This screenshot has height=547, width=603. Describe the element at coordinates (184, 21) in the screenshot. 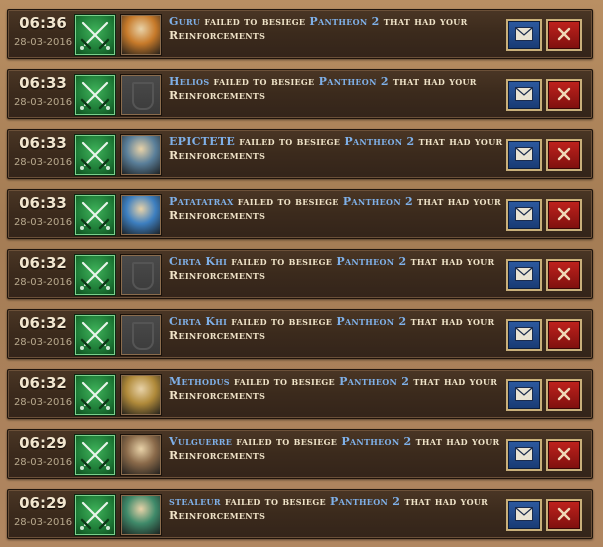

I see `player-link: Guru` at that location.